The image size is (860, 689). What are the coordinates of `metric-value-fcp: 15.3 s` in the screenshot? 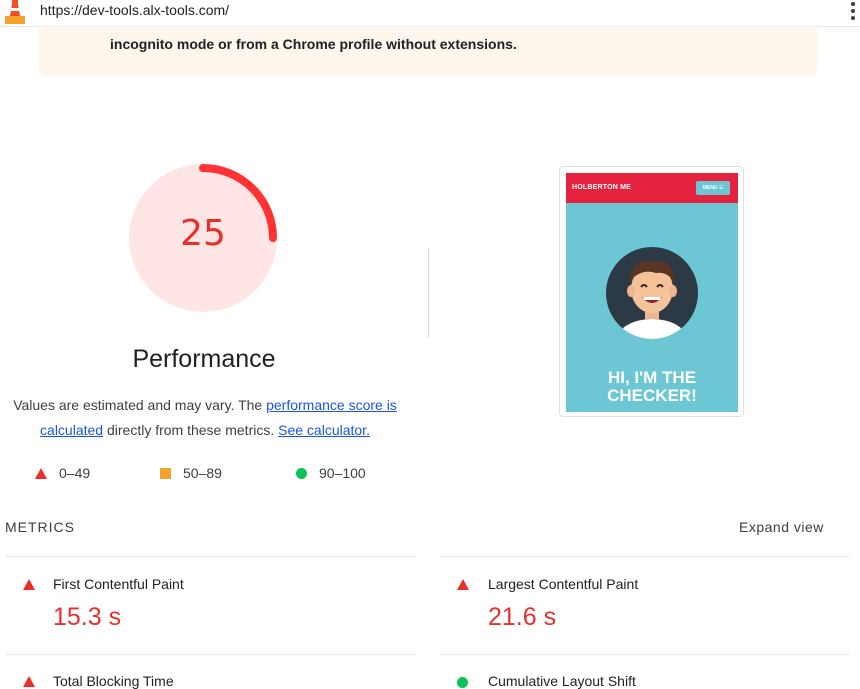 It's located at (87, 617).